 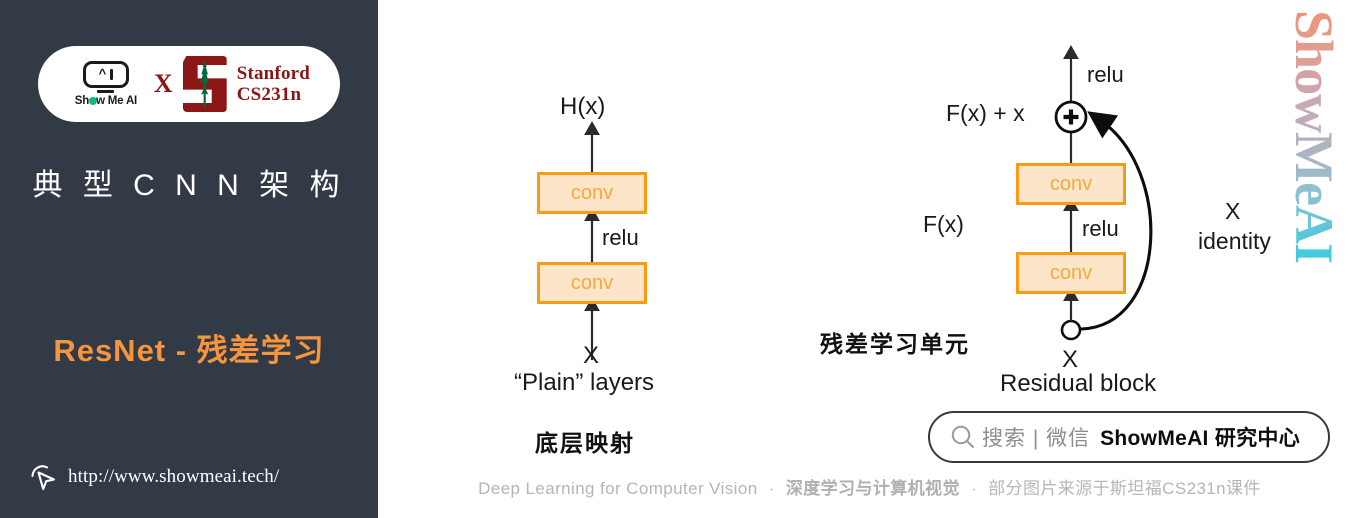 I want to click on logo-badge: ^ Sh w Me AI X Stanford CS231n, so click(x=189, y=84).